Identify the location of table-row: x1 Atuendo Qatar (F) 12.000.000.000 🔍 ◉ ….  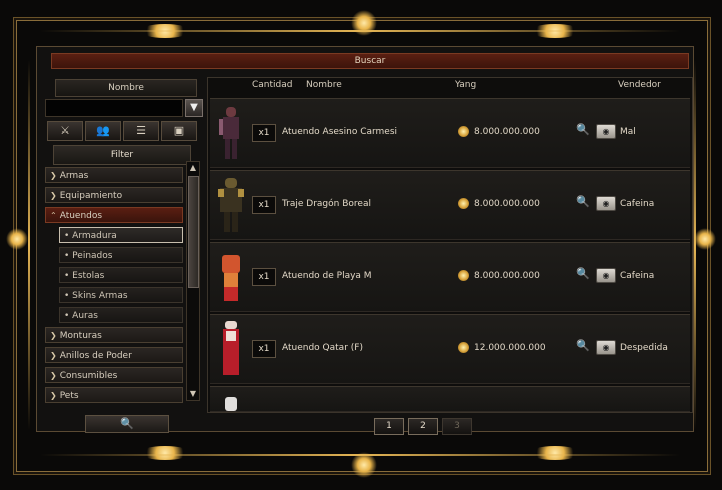
(450, 349).